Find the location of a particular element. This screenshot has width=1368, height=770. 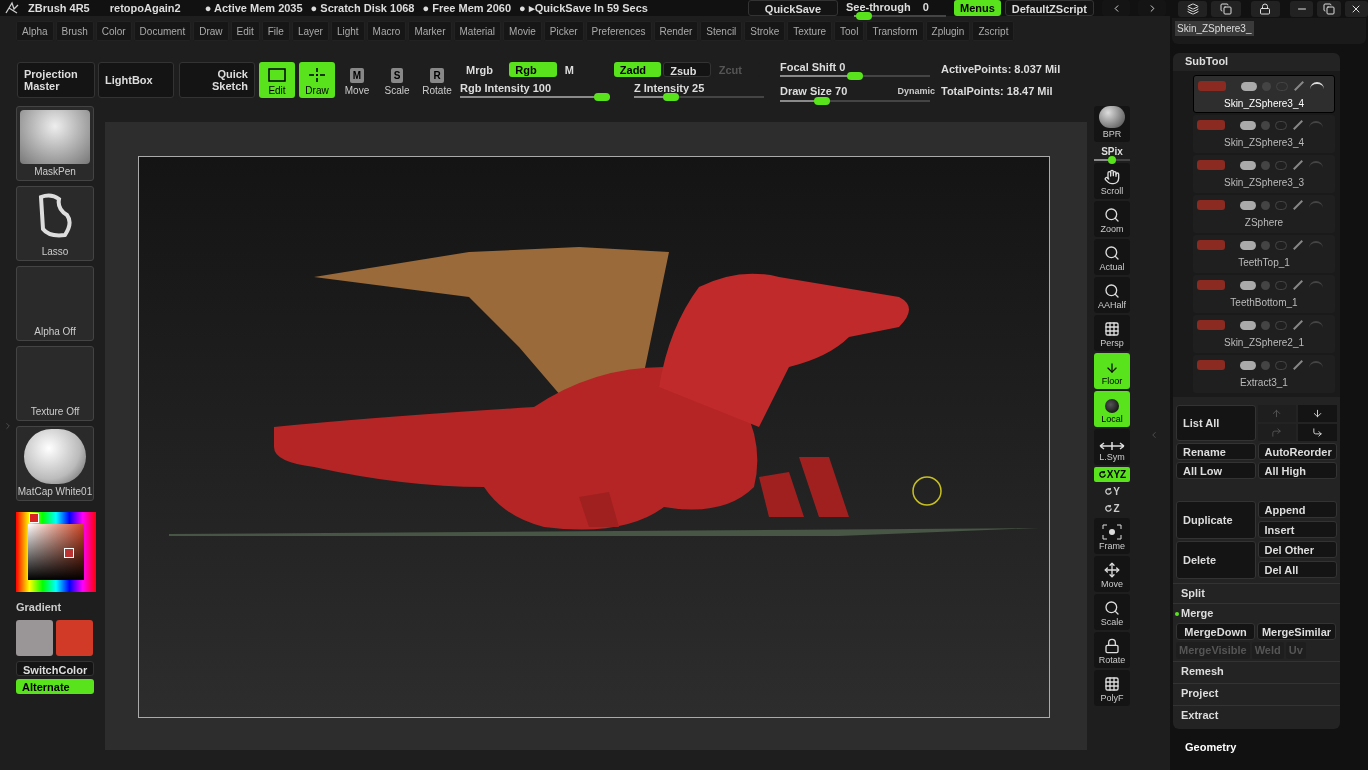

shelf-button: BPR is located at coordinates (1112, 124).